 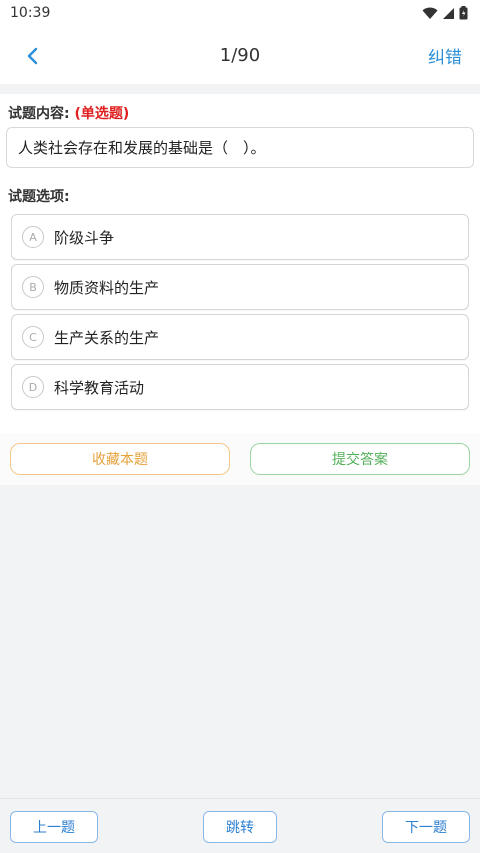 I want to click on question-counter: 1/90, so click(x=240, y=55).